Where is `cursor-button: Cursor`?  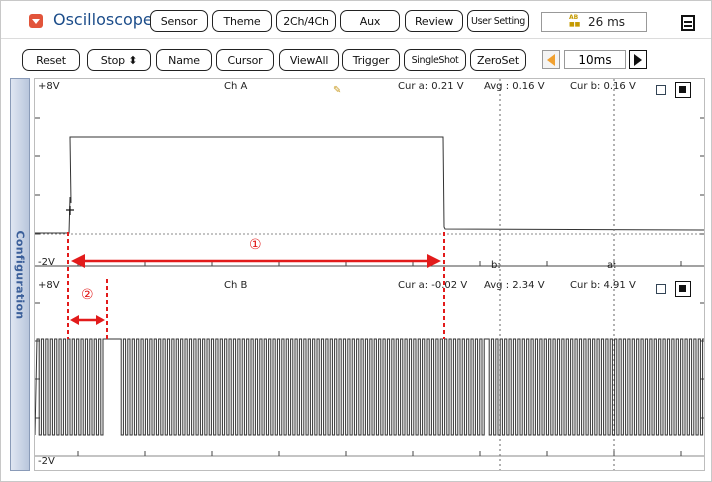 cursor-button: Cursor is located at coordinates (245, 60).